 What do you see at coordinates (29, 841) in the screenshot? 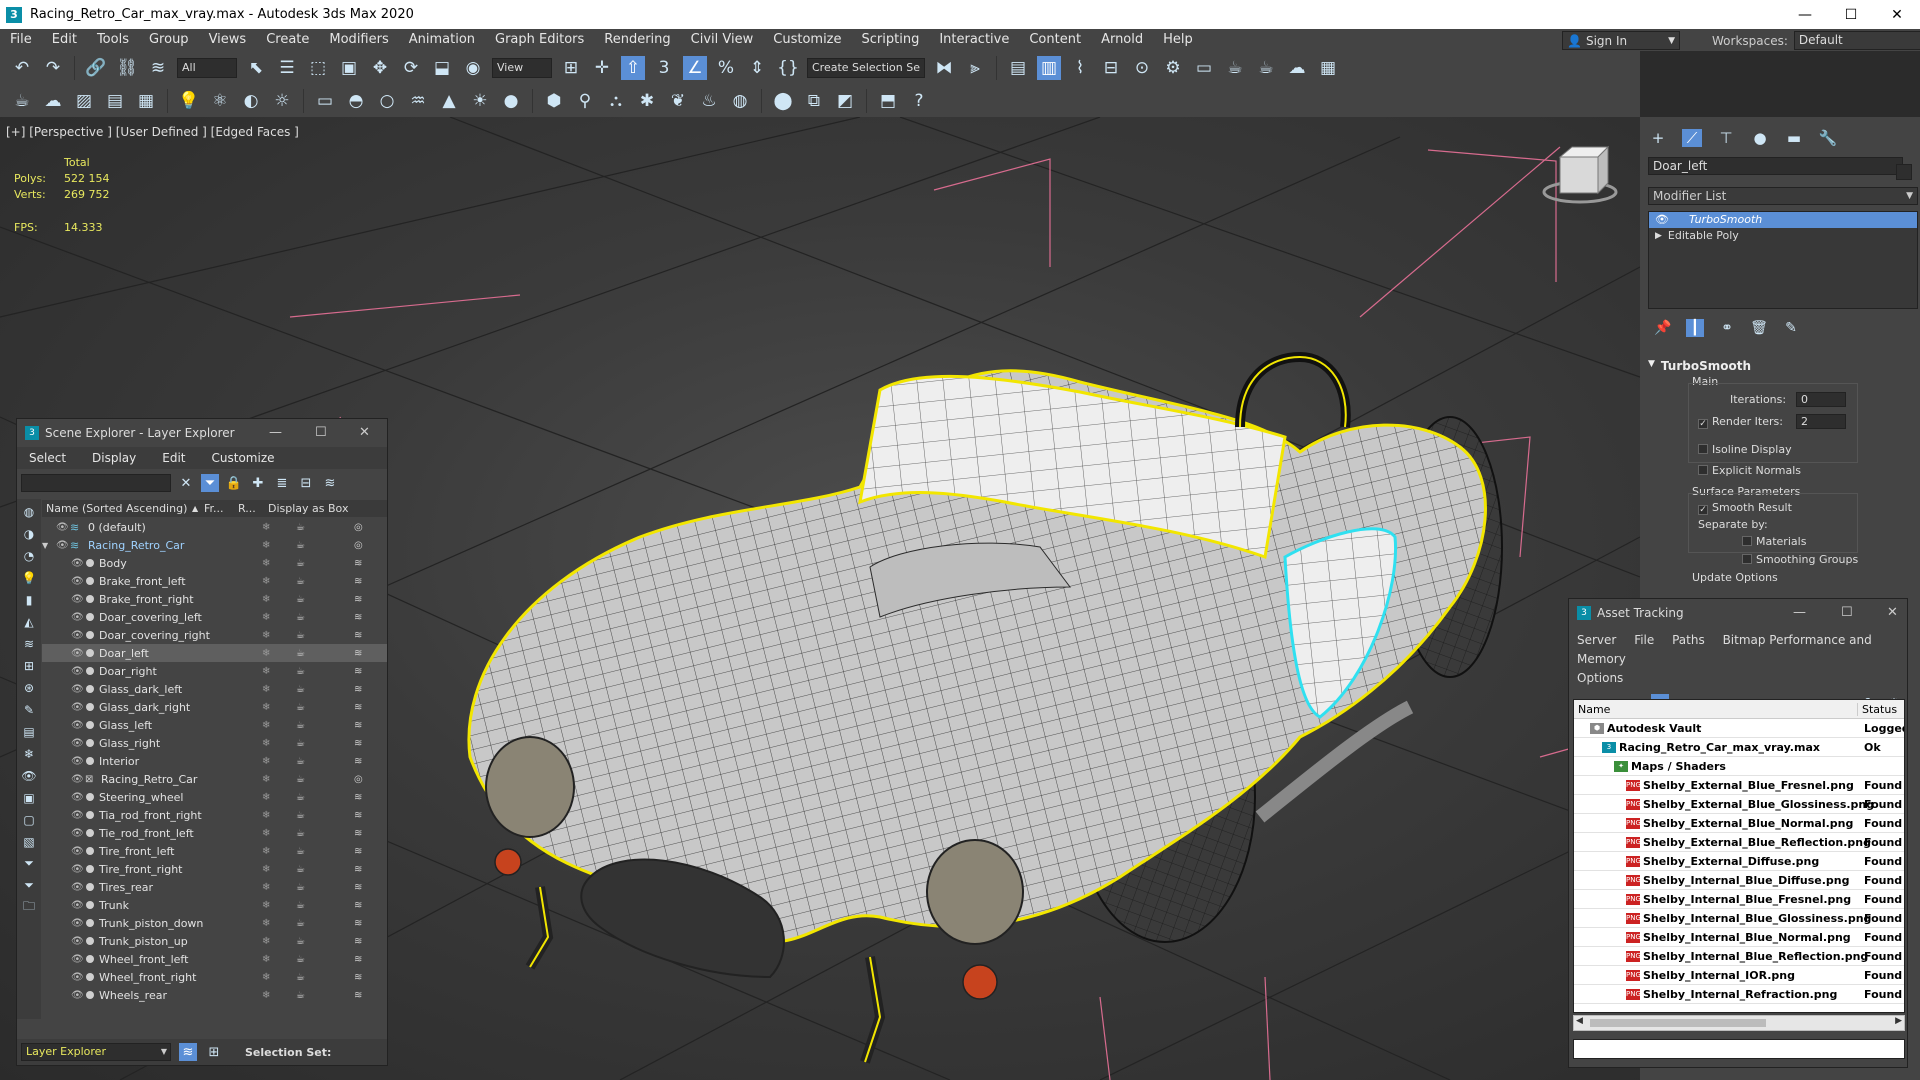
I see `invert-selection-icon: ▧` at bounding box center [29, 841].